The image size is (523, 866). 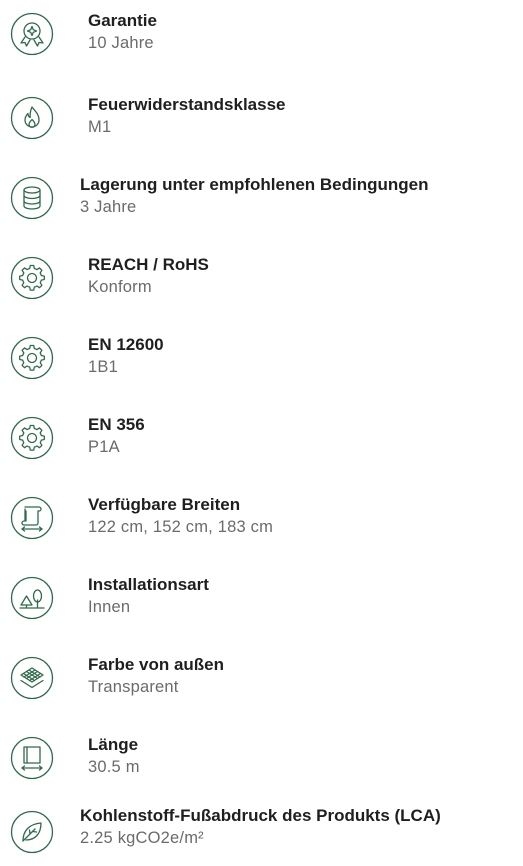 I want to click on spec-label: Feuerwiderstandsklasse, so click(x=187, y=104).